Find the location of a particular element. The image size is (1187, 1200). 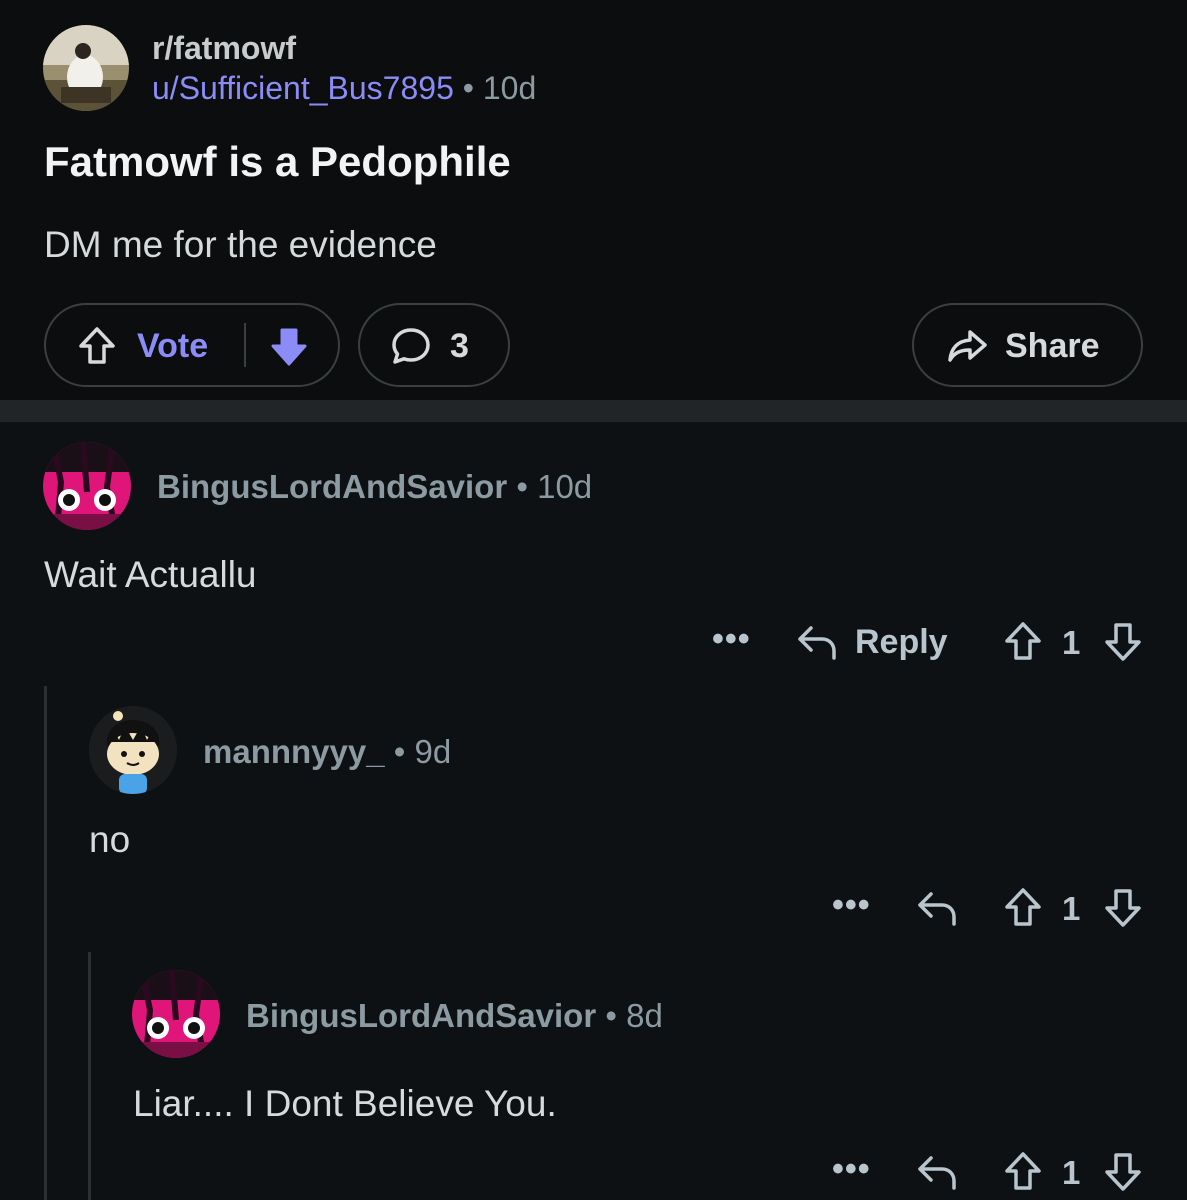

comment-text: no is located at coordinates (110, 839).